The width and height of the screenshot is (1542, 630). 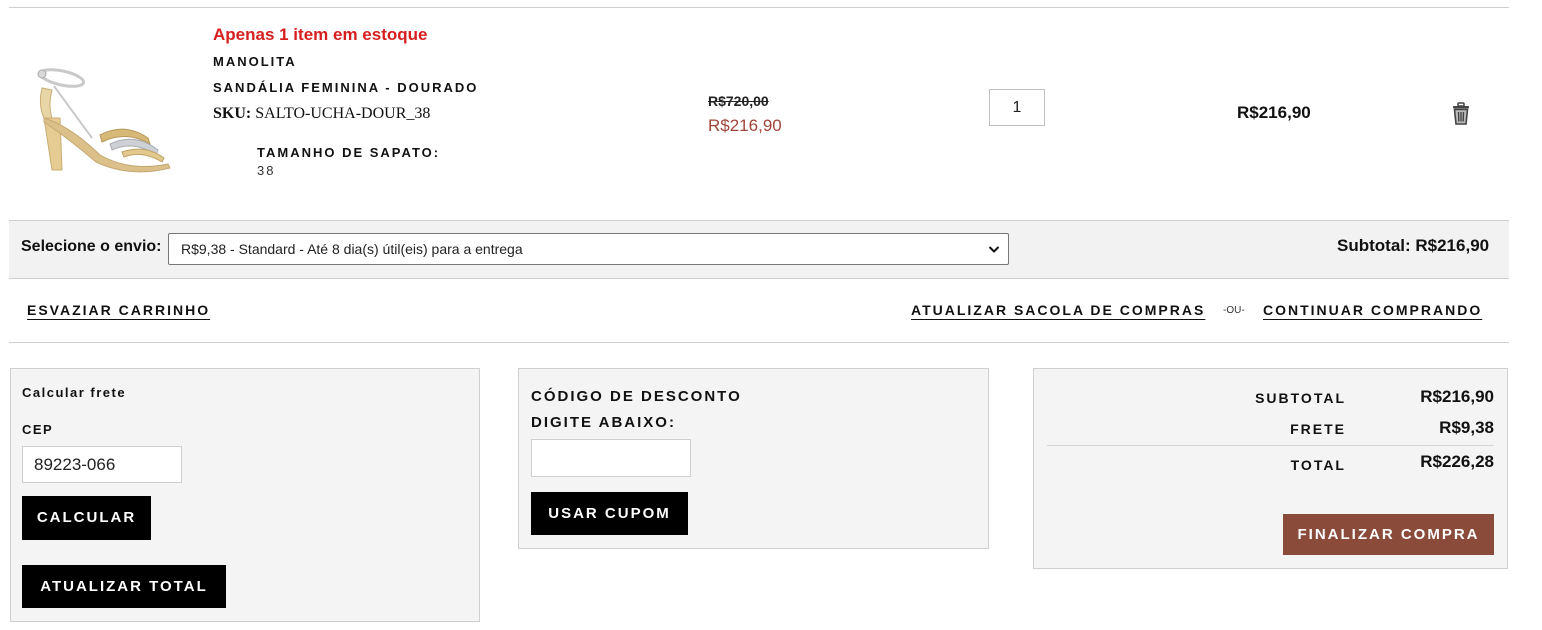 What do you see at coordinates (609, 513) in the screenshot?
I see `apply-coupon-button: USAR CUPOM` at bounding box center [609, 513].